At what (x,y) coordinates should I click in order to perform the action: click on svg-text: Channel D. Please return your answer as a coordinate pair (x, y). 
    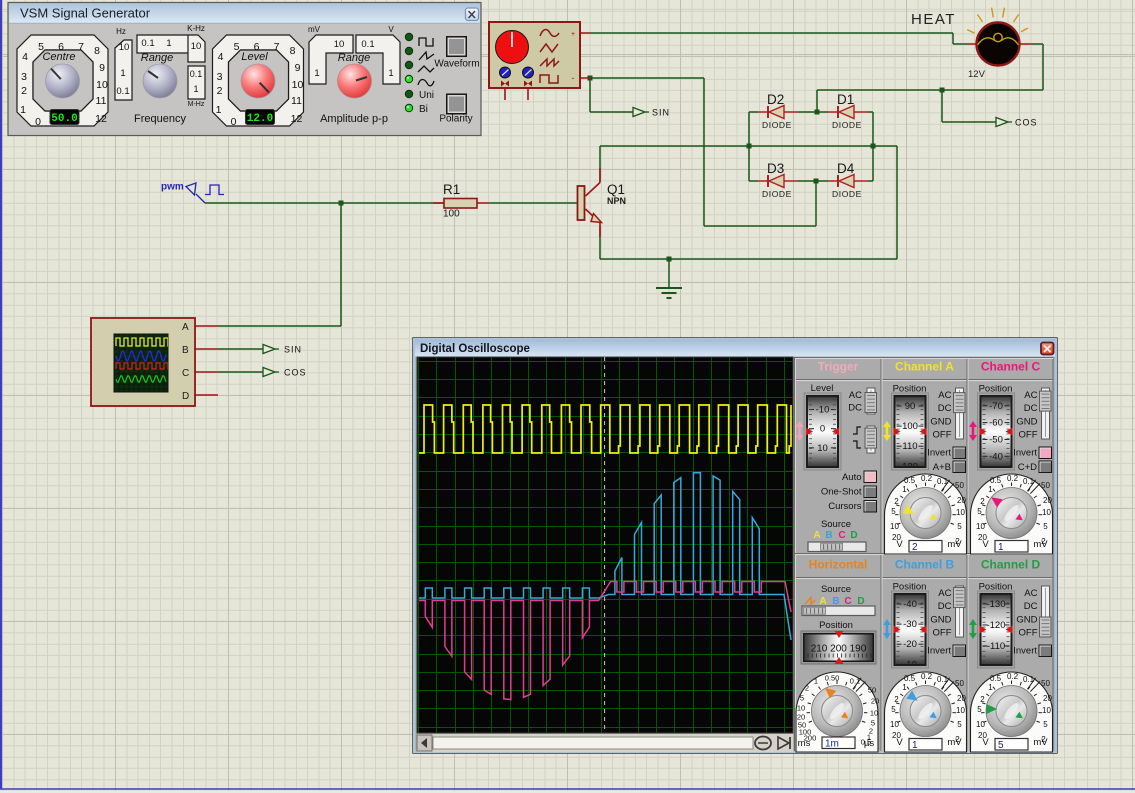
    Looking at the image, I should click on (1011, 565).